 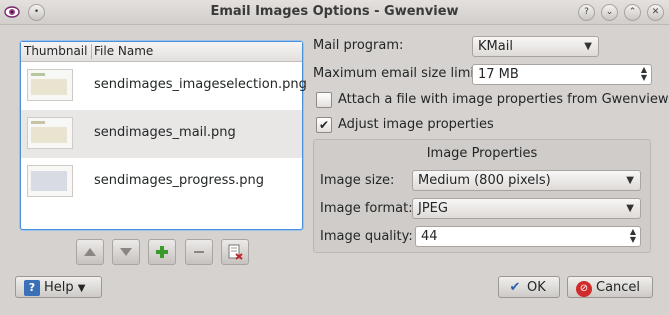 I want to click on attach-properties-checkbox, so click(x=324, y=100).